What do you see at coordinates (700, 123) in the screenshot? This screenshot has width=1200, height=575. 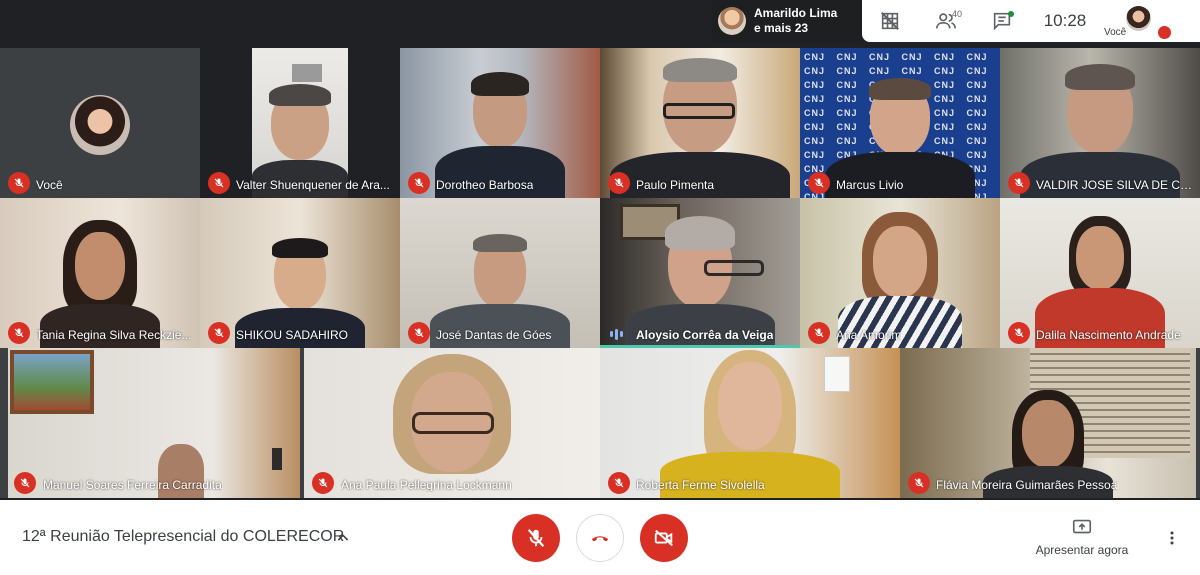 I see `participant-tile: Paulo Pimenta` at bounding box center [700, 123].